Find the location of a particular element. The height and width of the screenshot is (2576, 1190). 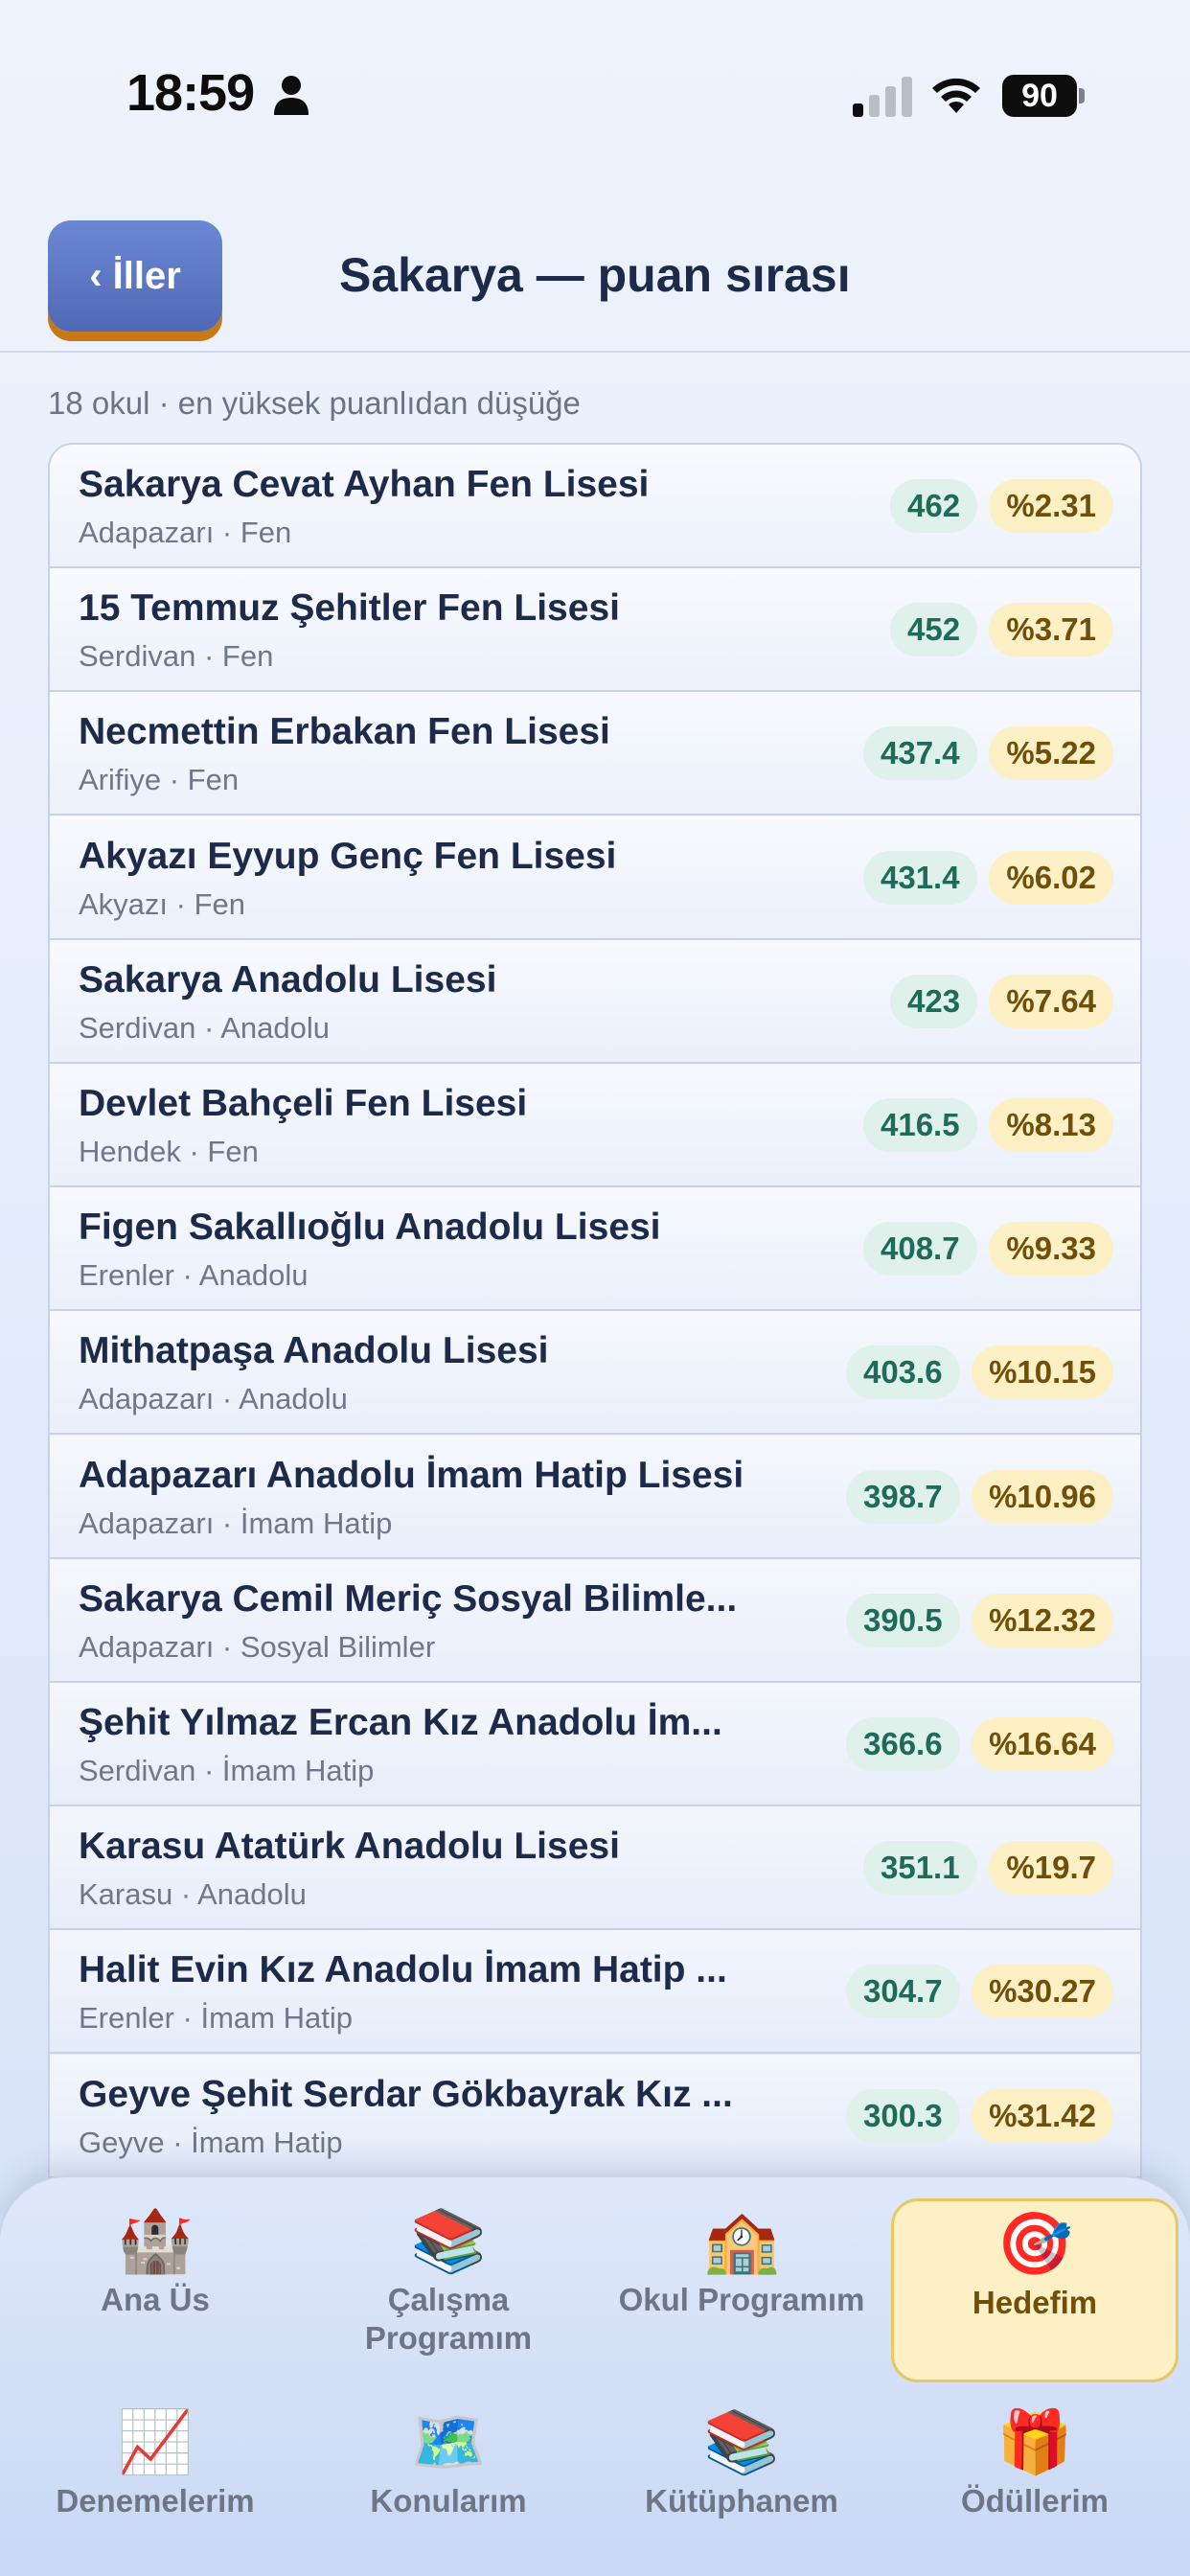

nav-item-4: 📈 Denemelerim is located at coordinates (155, 2463).